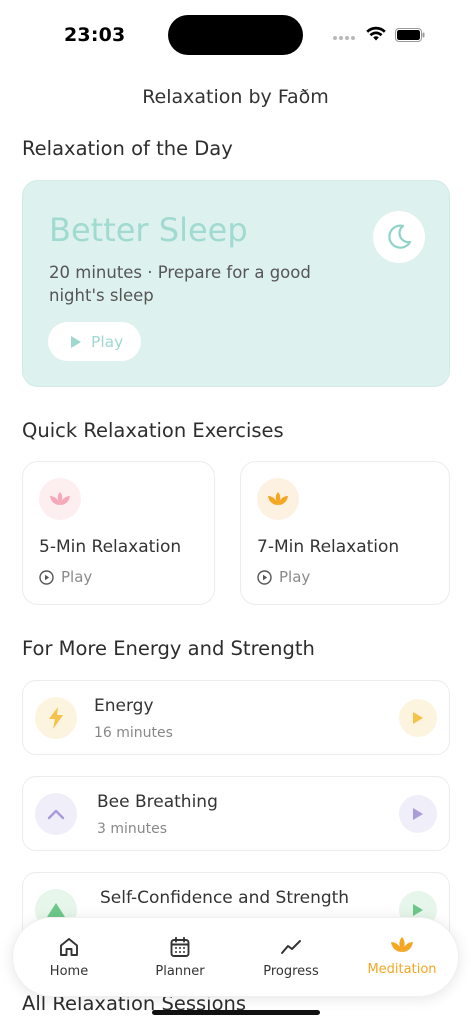 The image size is (471, 1024). Describe the element at coordinates (69, 957) in the screenshot. I see `tab-home: Home` at that location.